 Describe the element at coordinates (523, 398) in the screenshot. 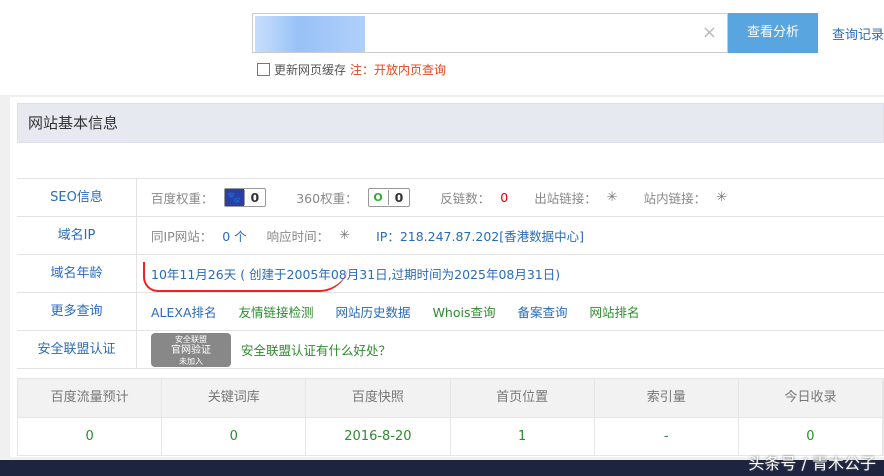

I see `stat-header: 首页位置` at that location.